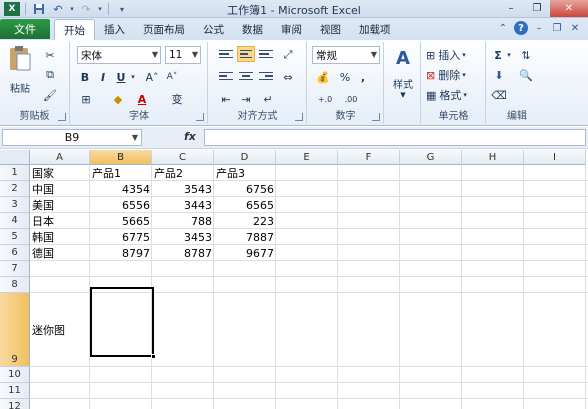  Describe the element at coordinates (123, 323) in the screenshot. I see `selected-cell-b9` at that location.